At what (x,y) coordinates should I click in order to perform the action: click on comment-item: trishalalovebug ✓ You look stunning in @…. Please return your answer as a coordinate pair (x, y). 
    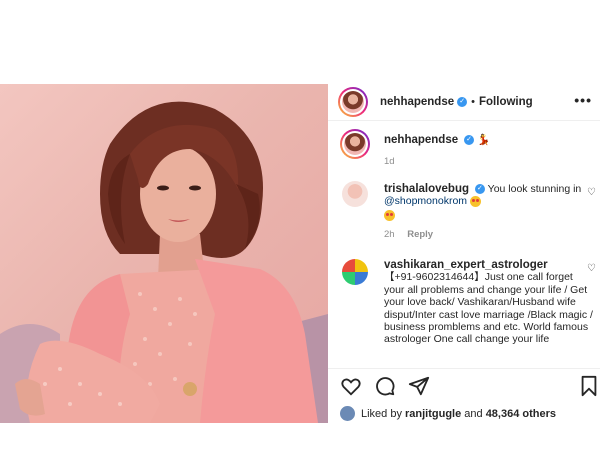
    Looking at the image, I should click on (469, 216).